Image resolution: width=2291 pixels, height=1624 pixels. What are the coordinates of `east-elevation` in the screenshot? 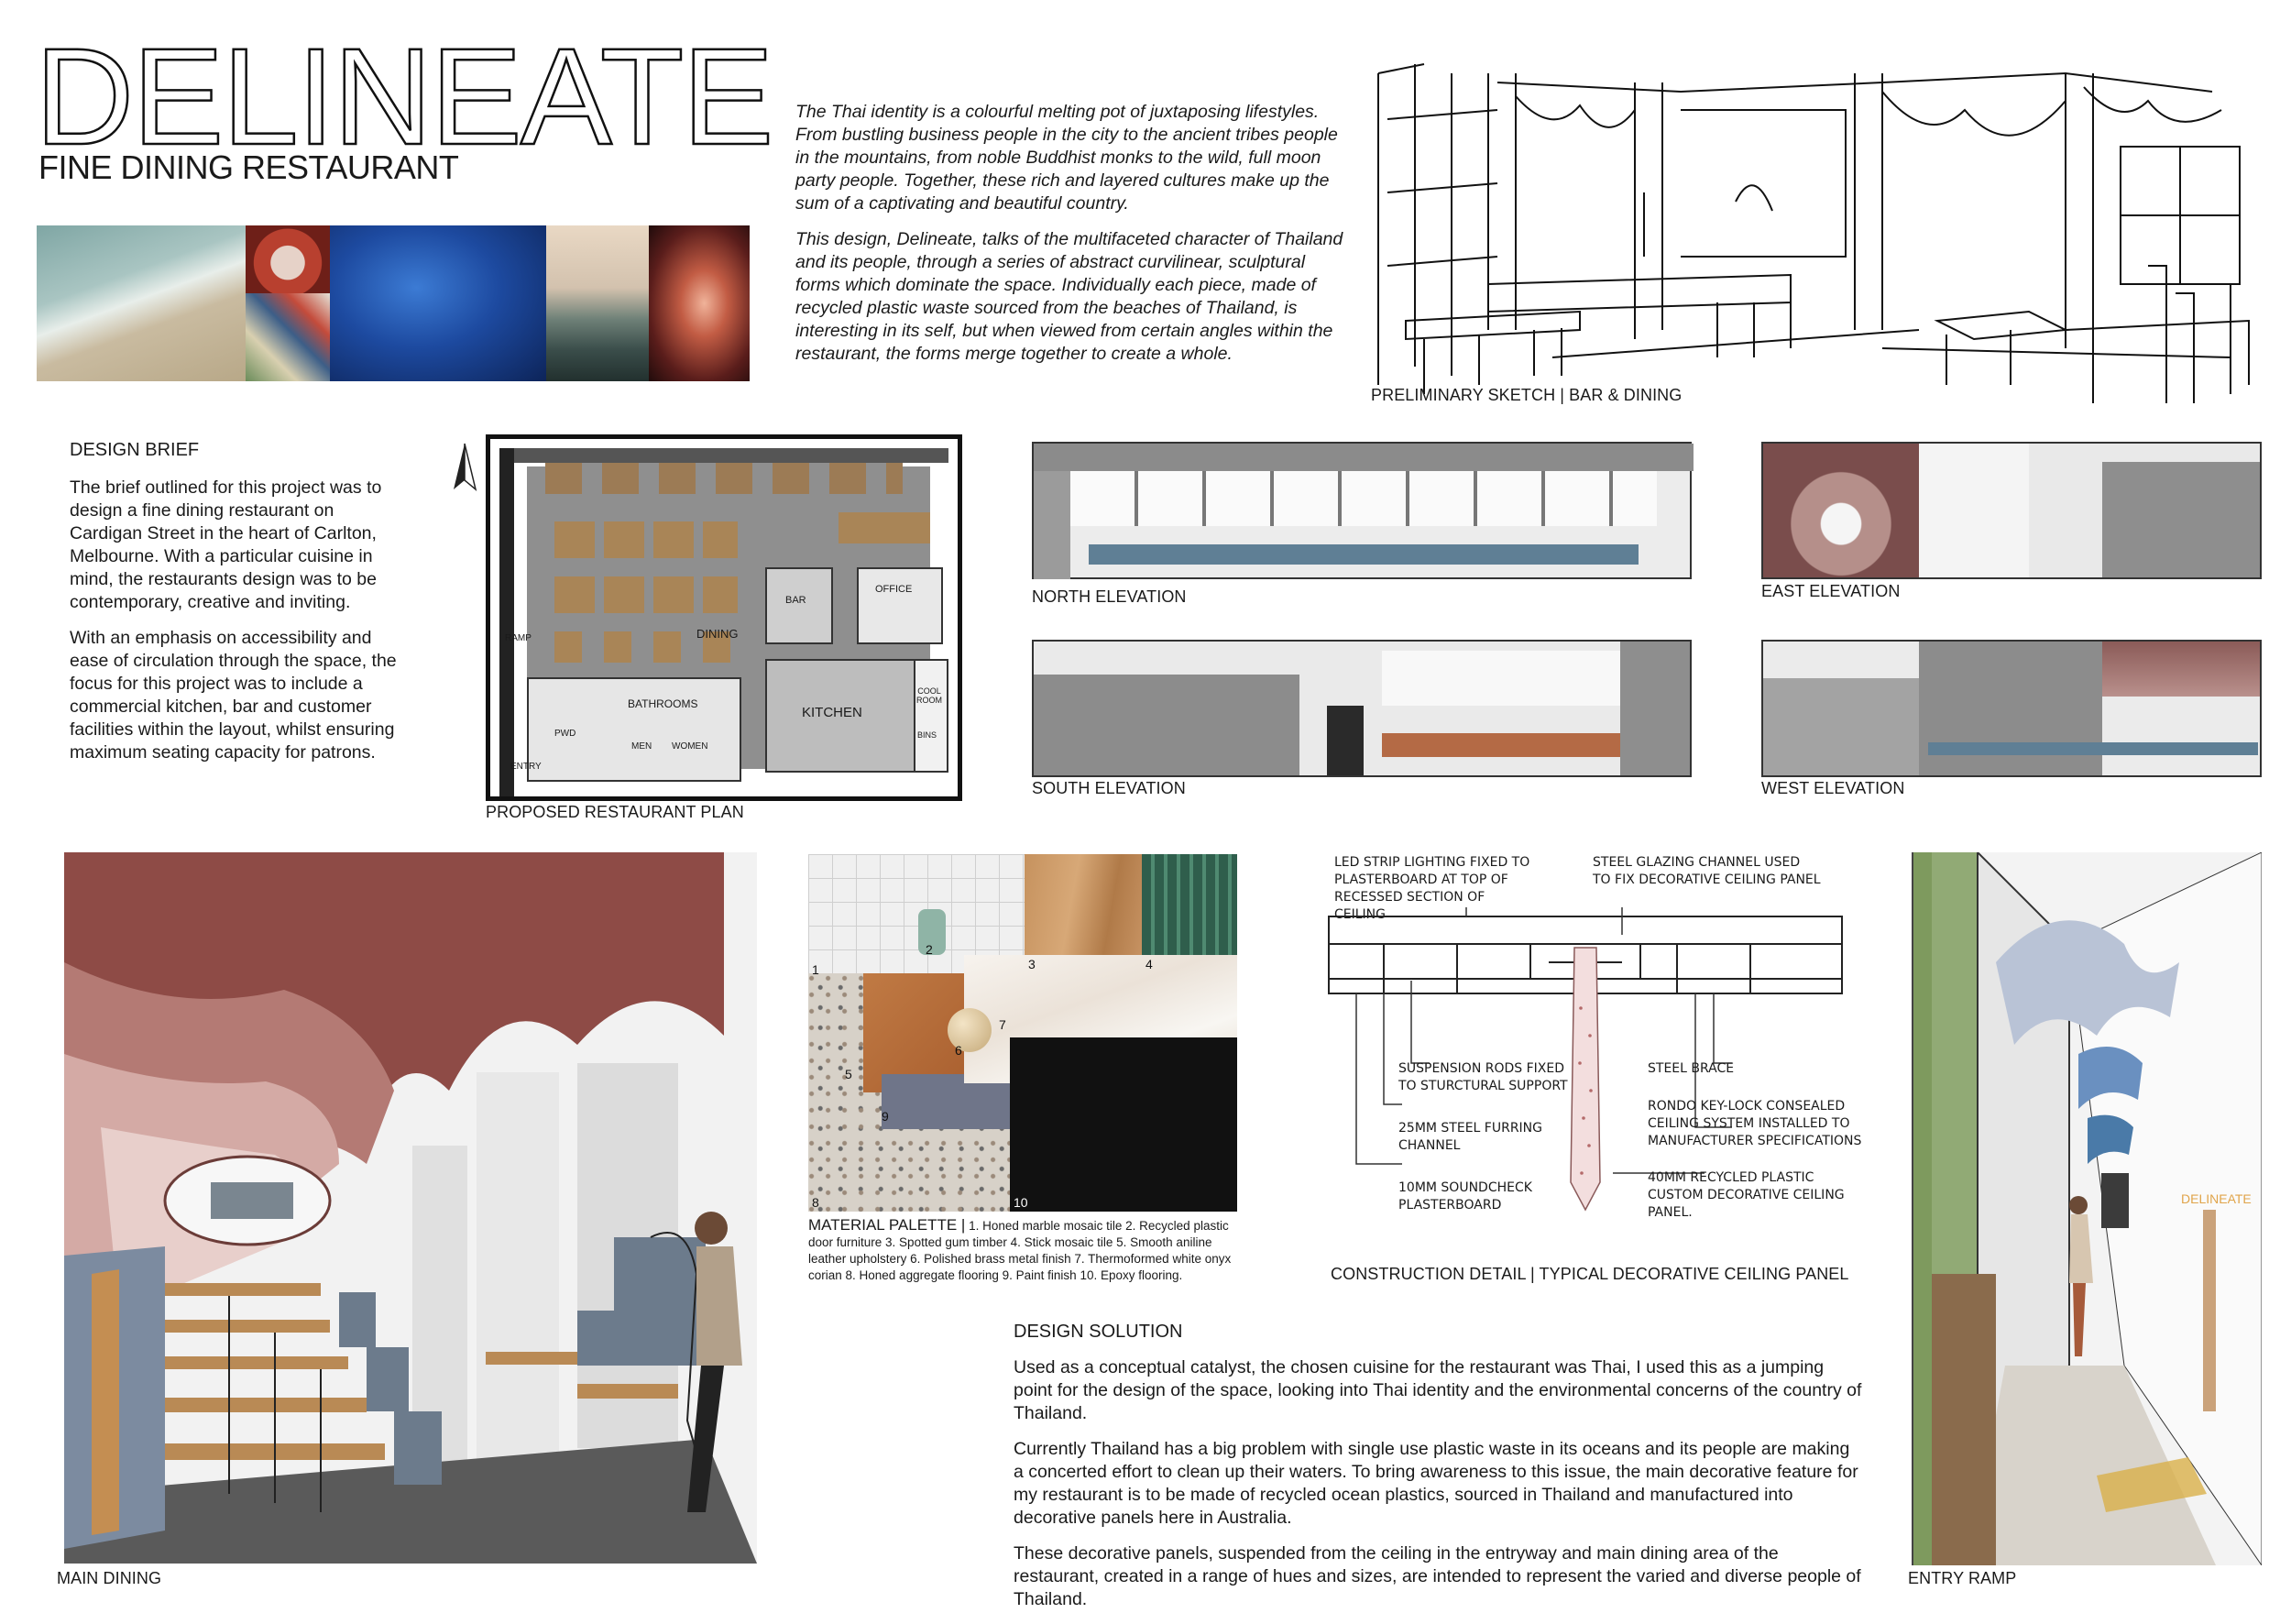 It's located at (2011, 510).